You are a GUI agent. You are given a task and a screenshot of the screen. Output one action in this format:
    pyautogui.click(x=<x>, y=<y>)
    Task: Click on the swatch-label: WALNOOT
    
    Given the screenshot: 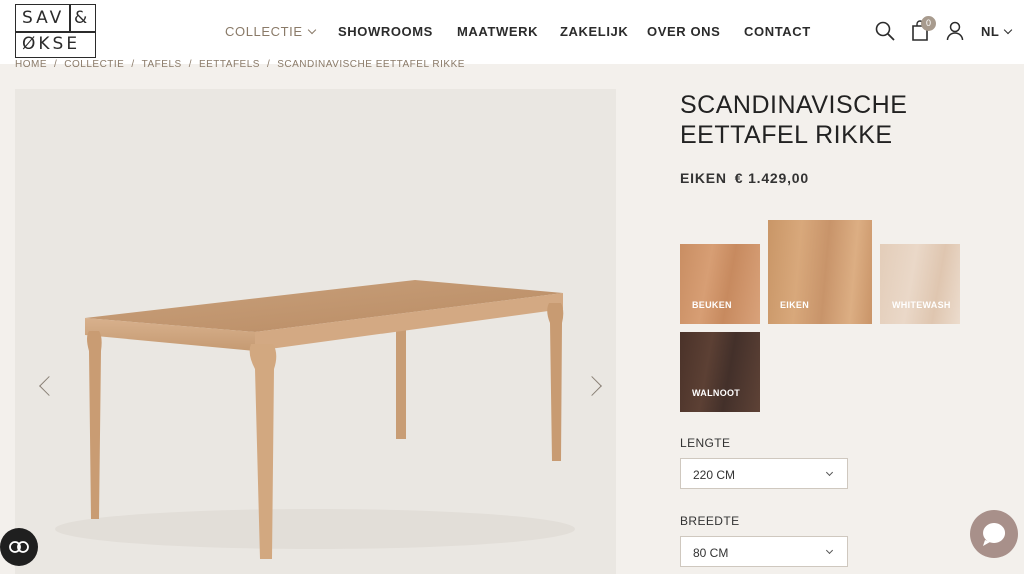 What is the action you would take?
    pyautogui.click(x=716, y=393)
    